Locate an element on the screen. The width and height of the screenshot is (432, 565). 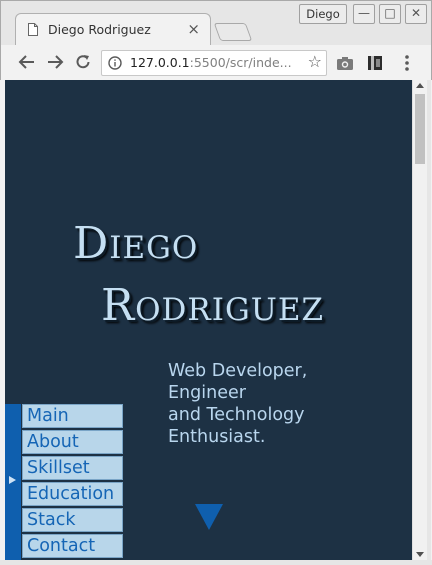
browser-tab: Diego Rodriguez × is located at coordinates (113, 29).